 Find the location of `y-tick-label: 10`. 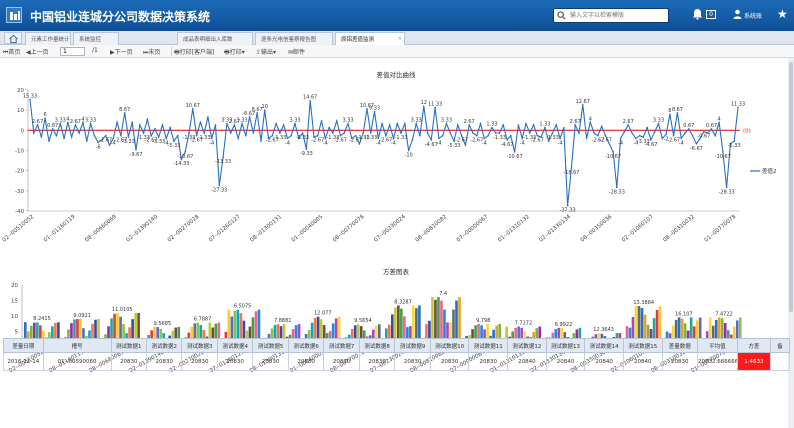

y-tick-label: 10 is located at coordinates (20, 111).